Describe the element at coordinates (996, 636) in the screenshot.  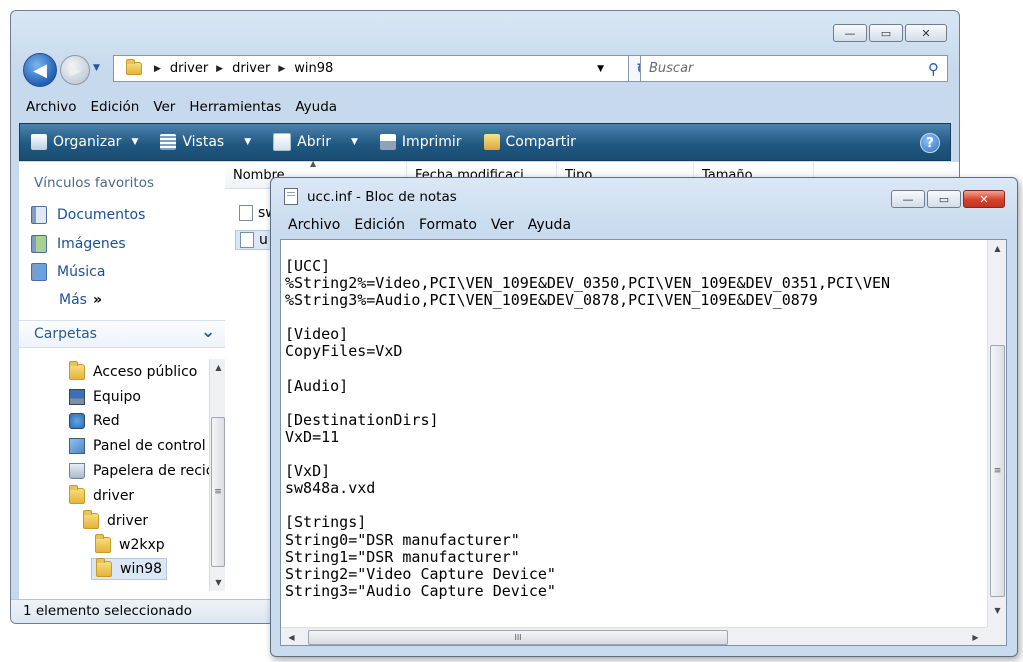
I see `resize-grip` at that location.